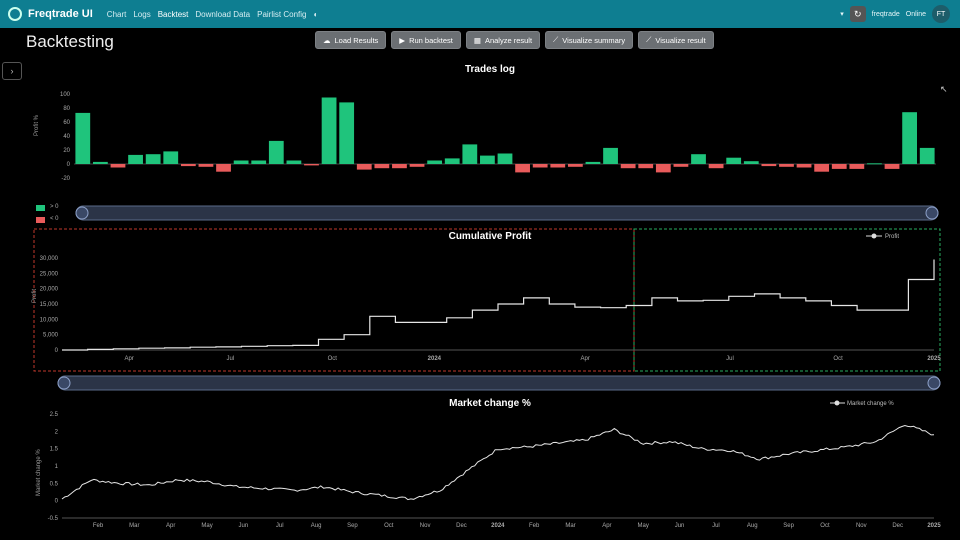  Describe the element at coordinates (49, 305) in the screenshot. I see `cum-y-tick-3: 15,000` at that location.